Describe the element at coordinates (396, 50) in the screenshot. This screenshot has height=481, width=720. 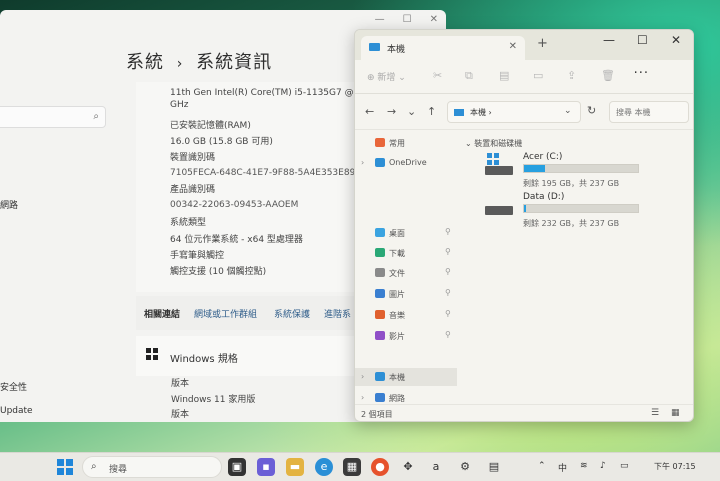
I see `tab-title: 本機` at that location.